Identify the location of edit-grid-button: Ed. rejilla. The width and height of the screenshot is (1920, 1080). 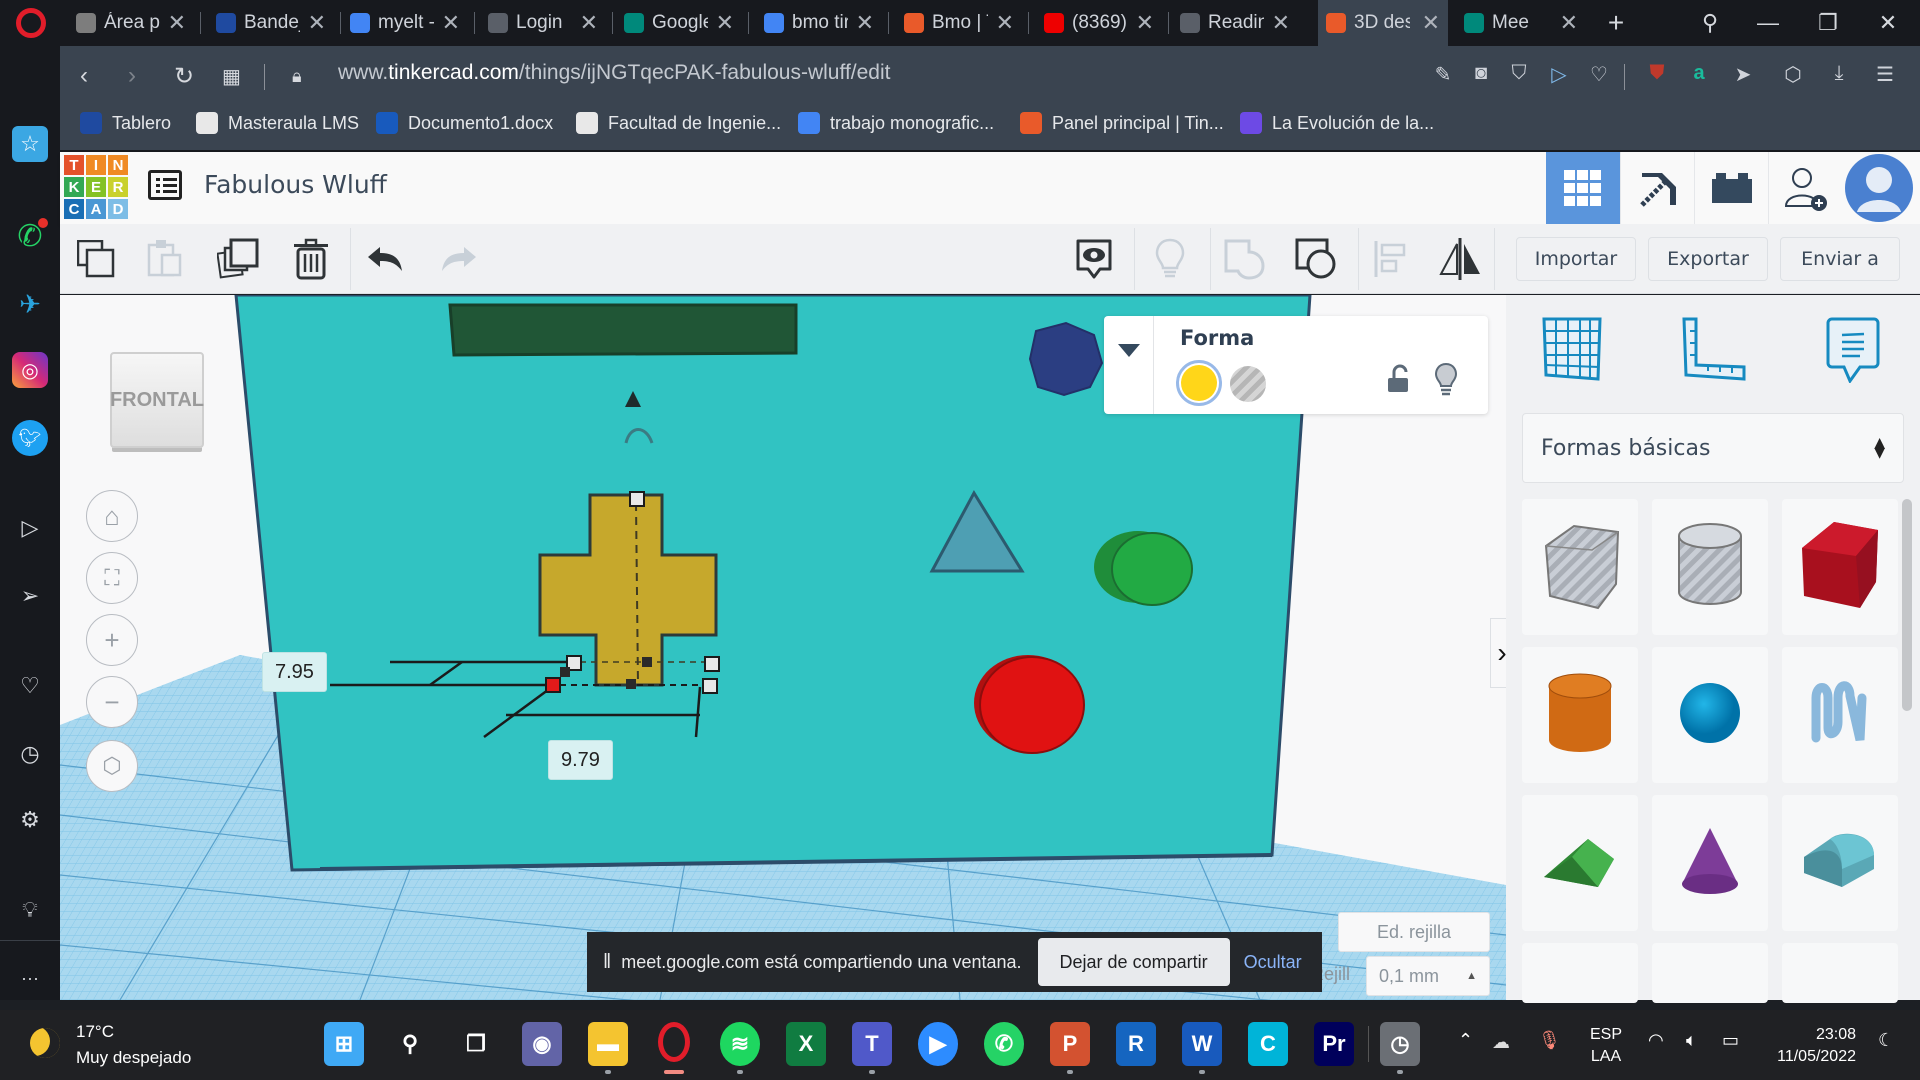
(1414, 932).